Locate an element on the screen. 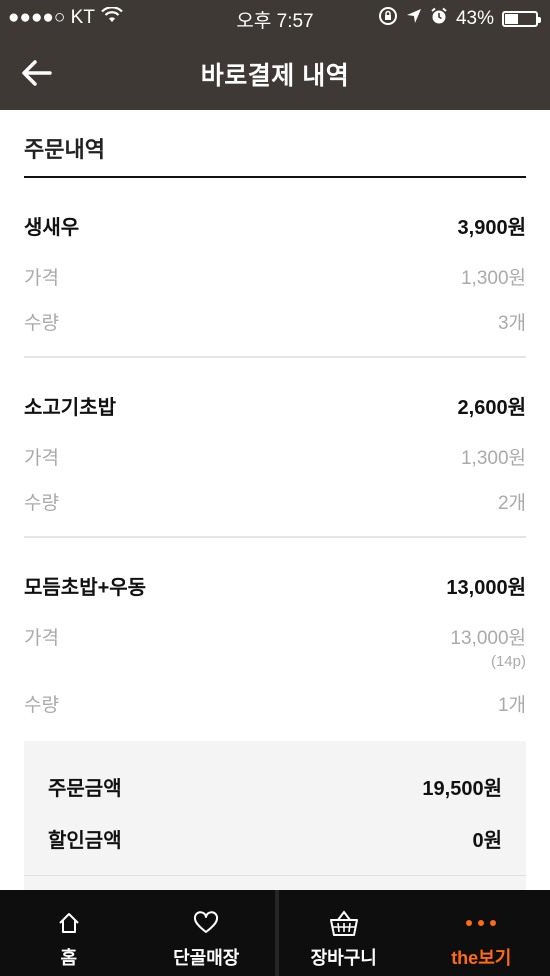 This screenshot has width=550, height=976. tab-cart: 장바구니 is located at coordinates (344, 933).